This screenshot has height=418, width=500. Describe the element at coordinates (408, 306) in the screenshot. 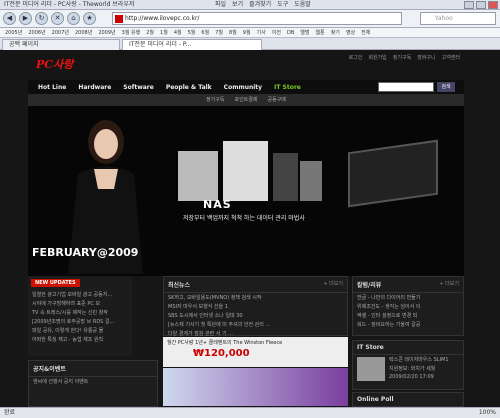

I see `list-item: 위제조건도 - 생각는 넘어서 이` at that location.